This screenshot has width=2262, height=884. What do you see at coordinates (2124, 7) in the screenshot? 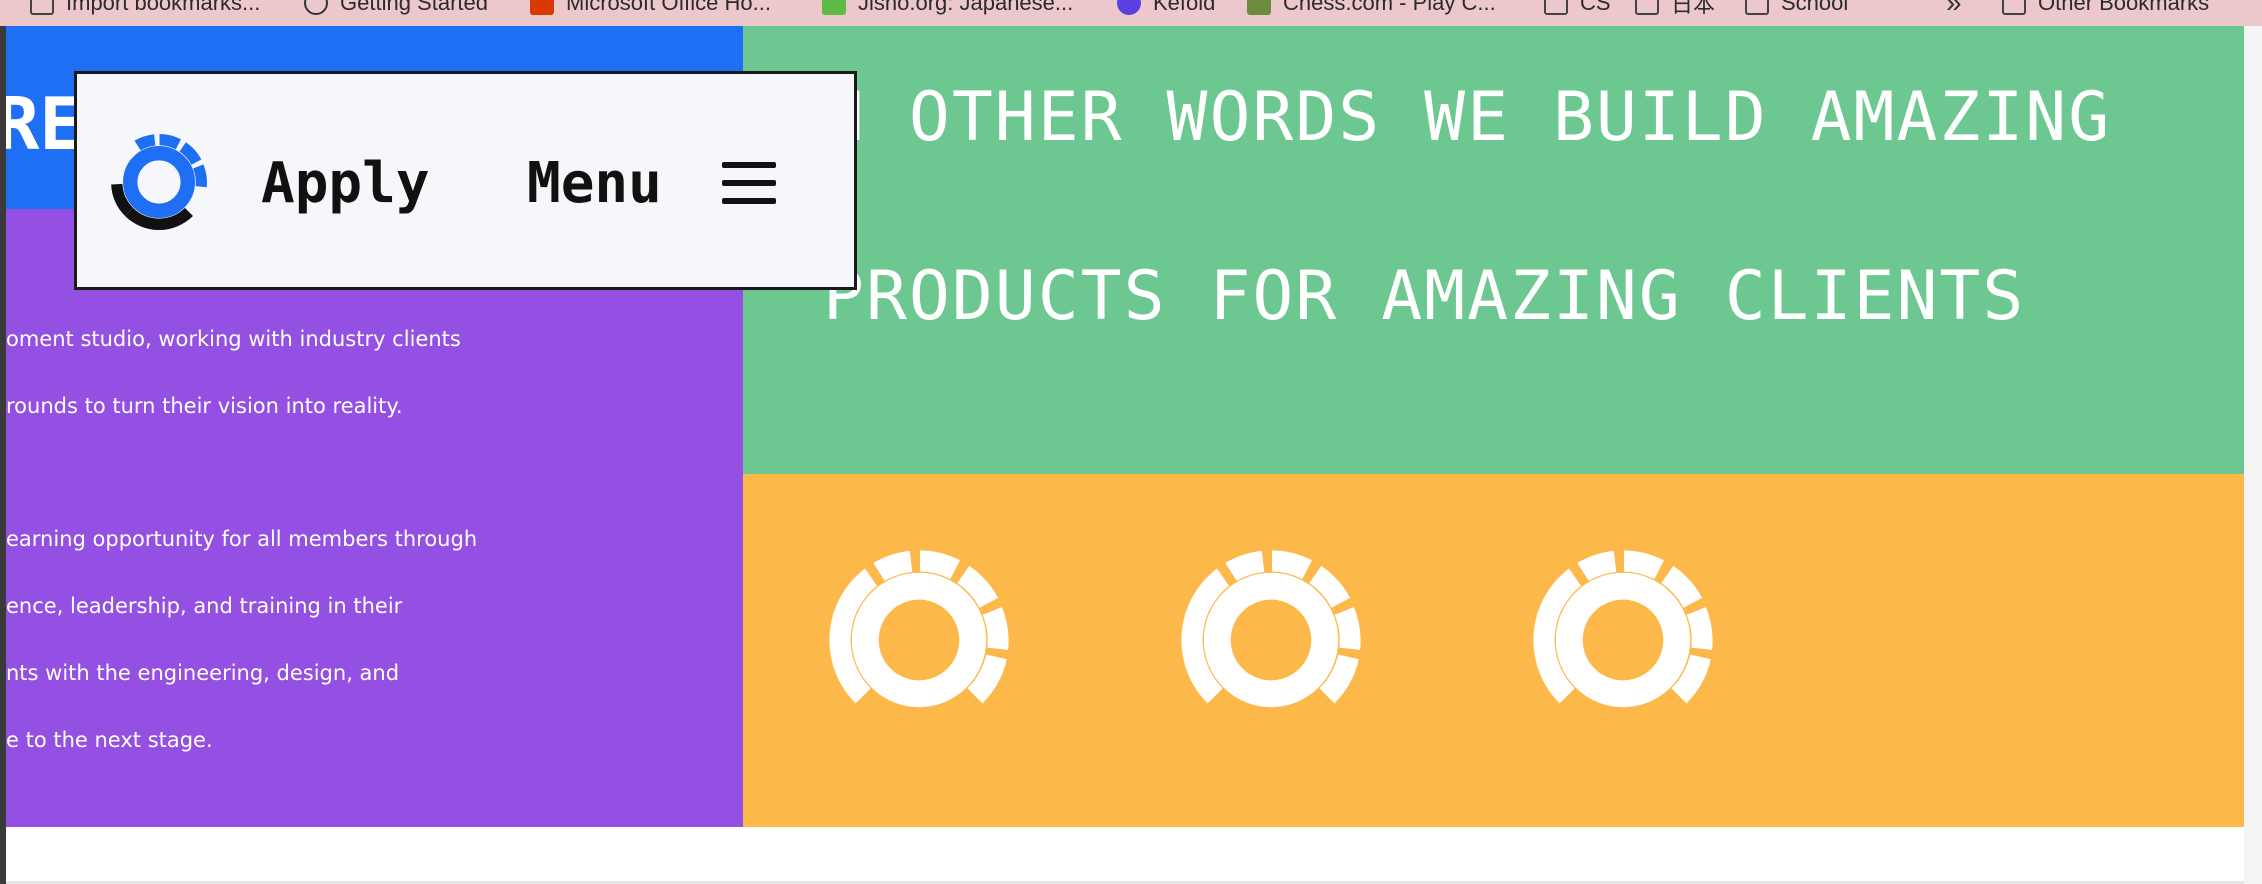
I see `bookmark-label: Other Bookmarks` at bounding box center [2124, 7].